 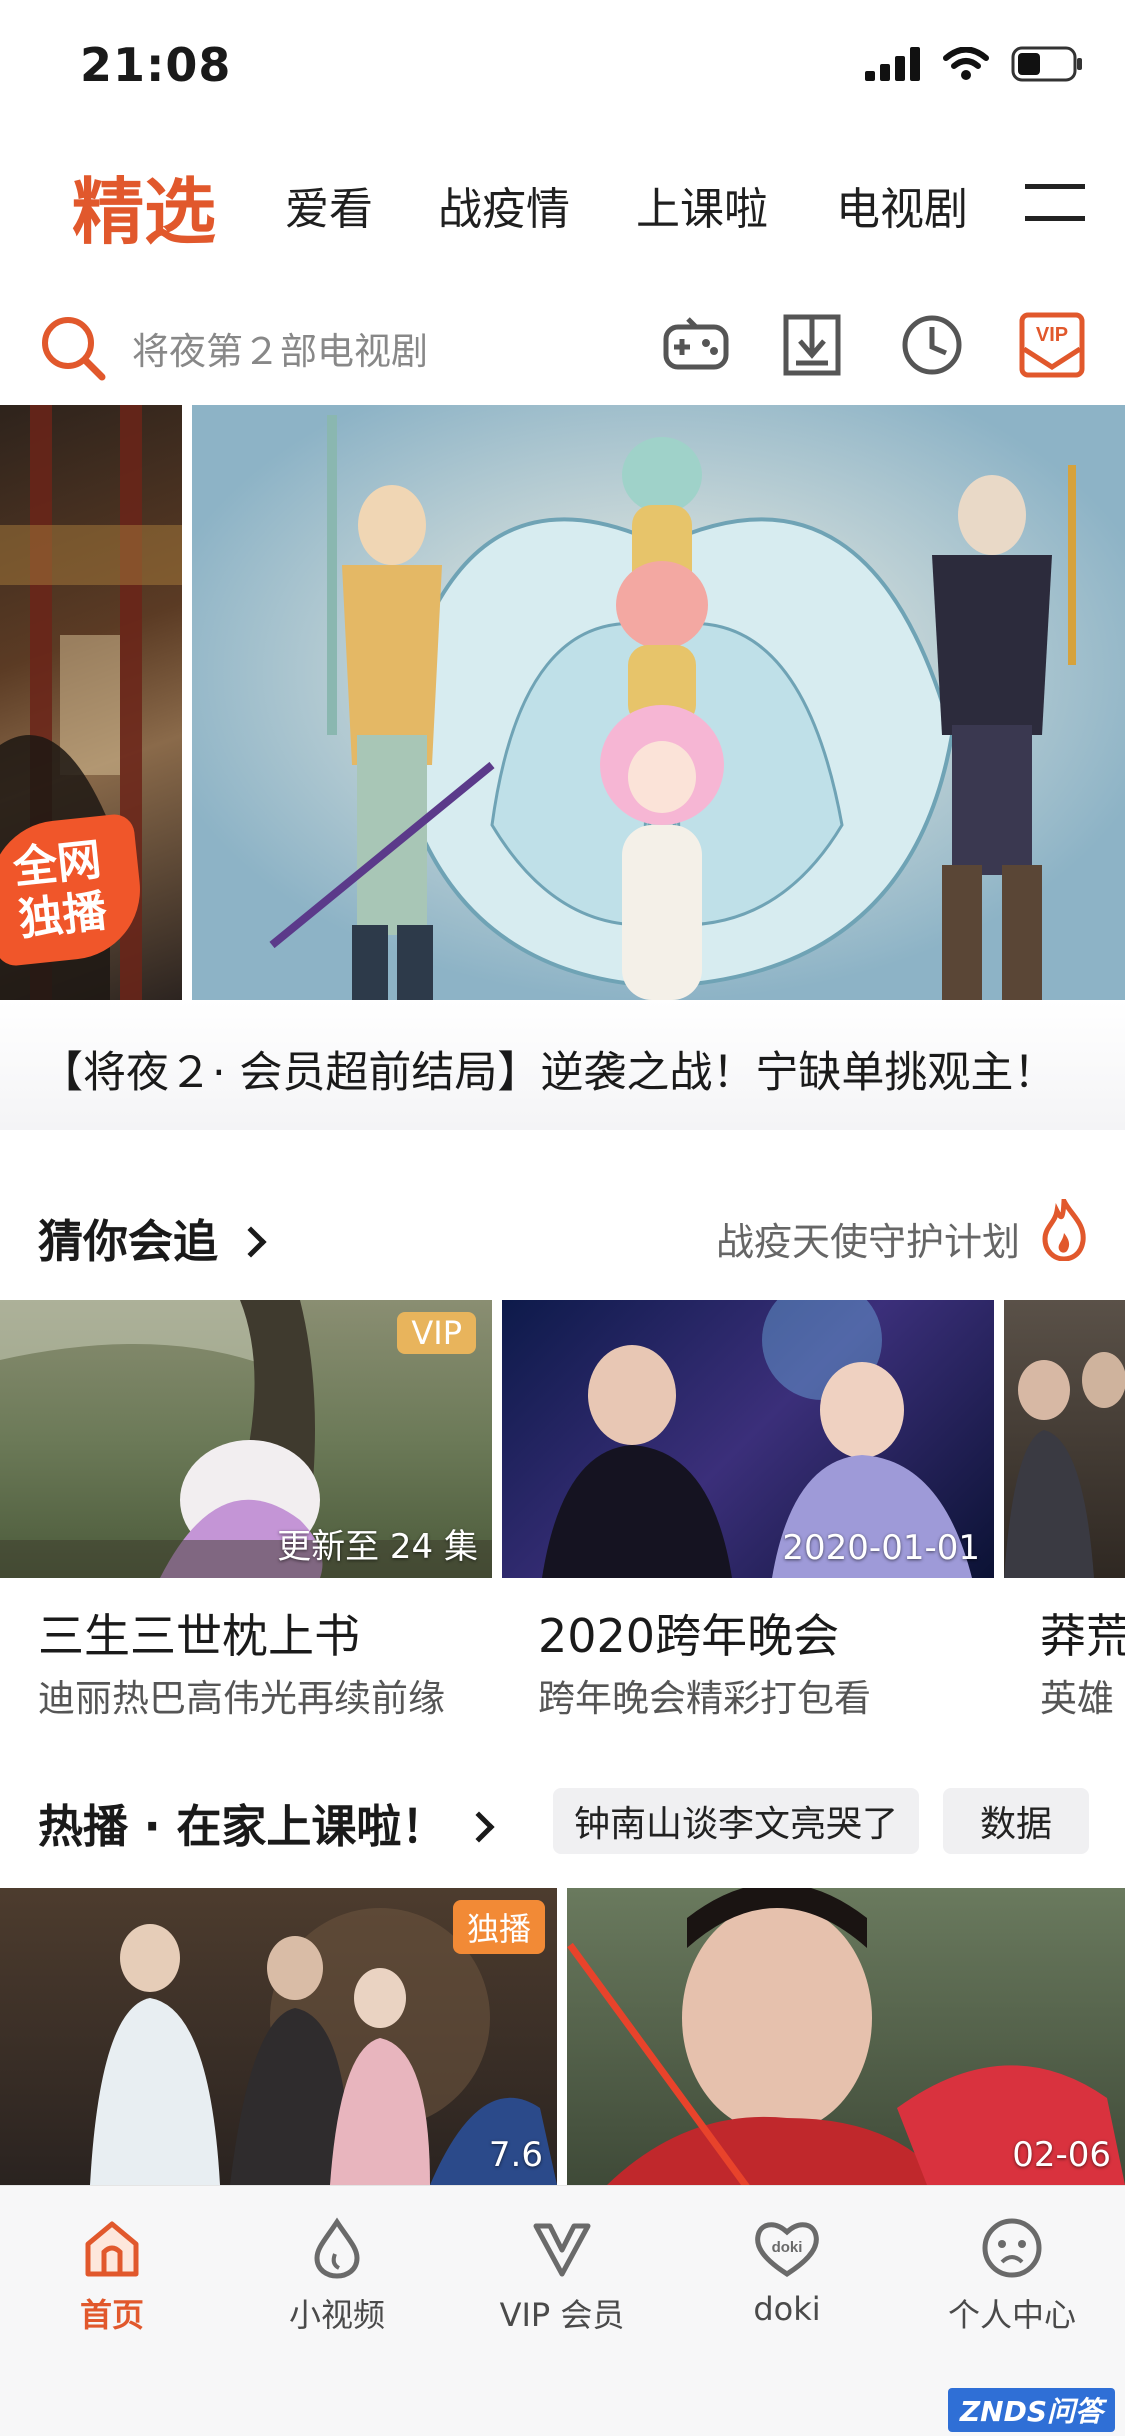 I want to click on banner-prev-image: 全网独播, so click(x=91, y=702).